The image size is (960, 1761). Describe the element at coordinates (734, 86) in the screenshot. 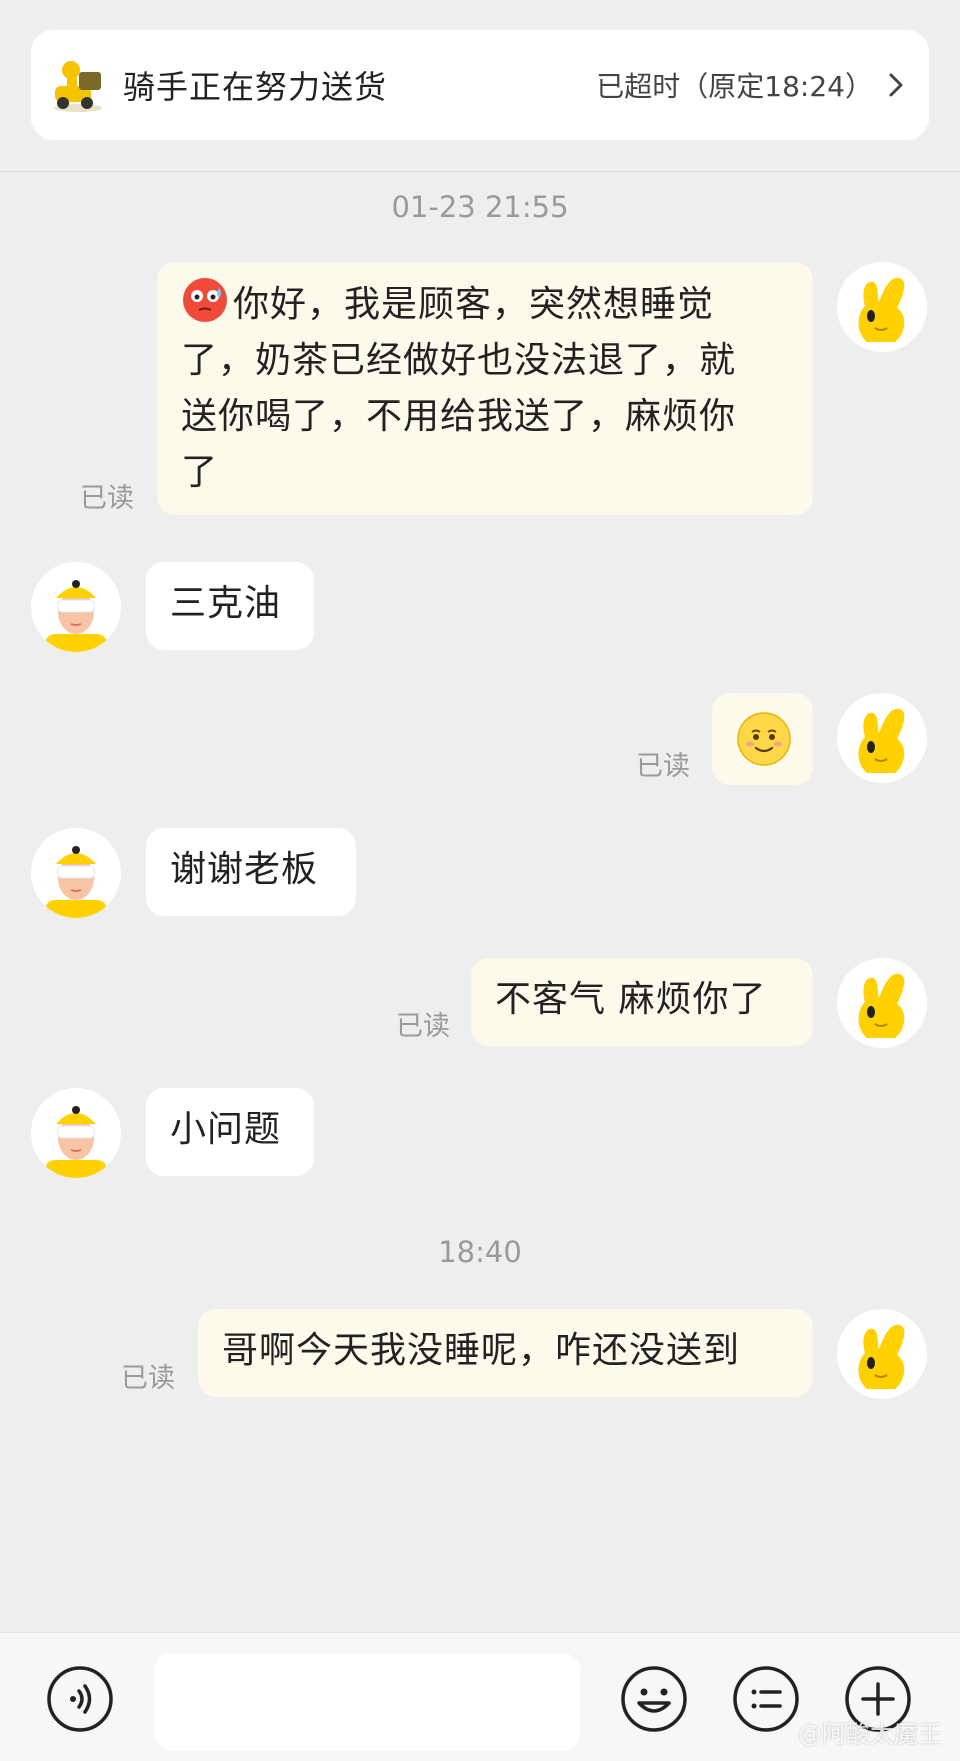

I see `delivery-status: 已超时（原定18:24）` at that location.